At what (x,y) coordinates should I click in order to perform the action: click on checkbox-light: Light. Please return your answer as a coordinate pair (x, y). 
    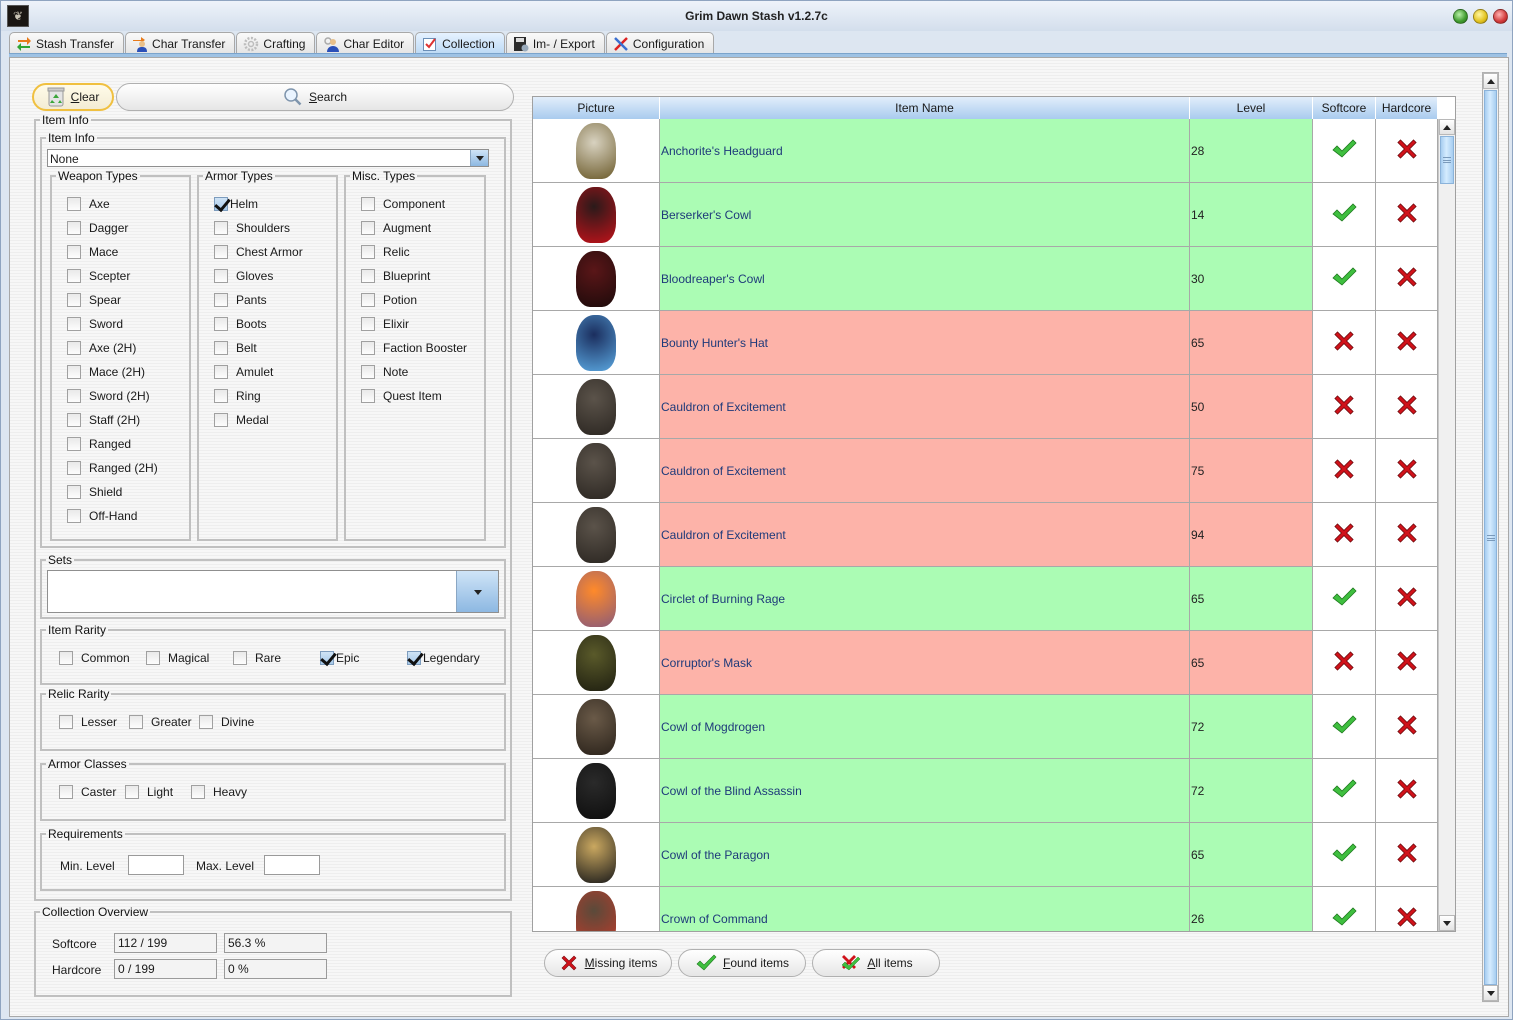
    Looking at the image, I should click on (149, 792).